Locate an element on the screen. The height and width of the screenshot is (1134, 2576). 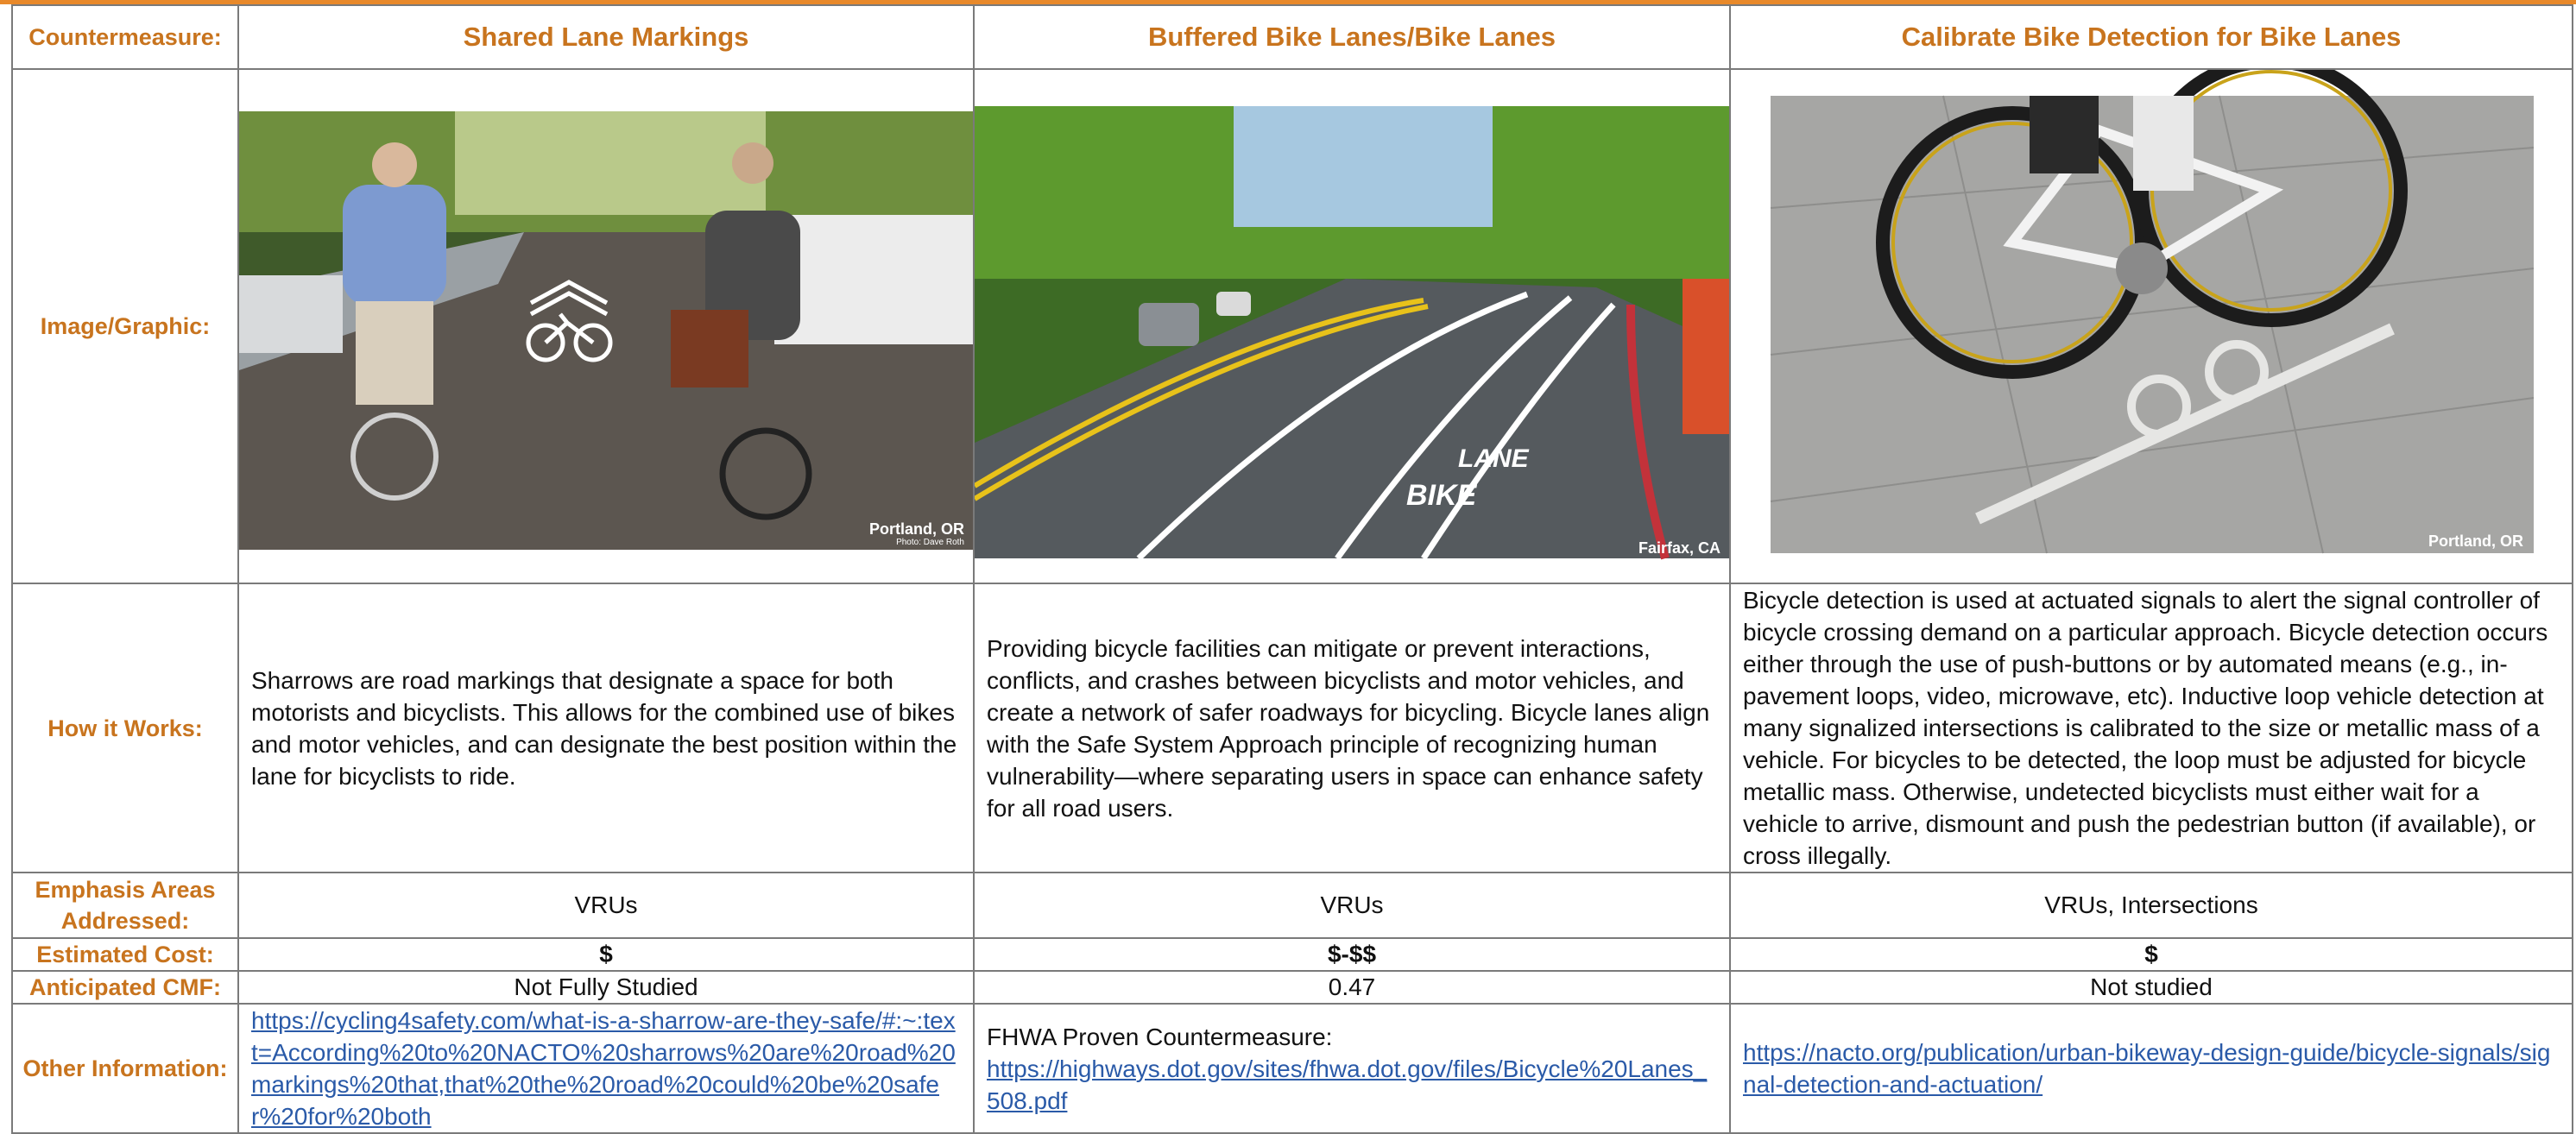
photo-cell-shared-lane: Portland, OR Photo: Dave Roth is located at coordinates (606, 326).